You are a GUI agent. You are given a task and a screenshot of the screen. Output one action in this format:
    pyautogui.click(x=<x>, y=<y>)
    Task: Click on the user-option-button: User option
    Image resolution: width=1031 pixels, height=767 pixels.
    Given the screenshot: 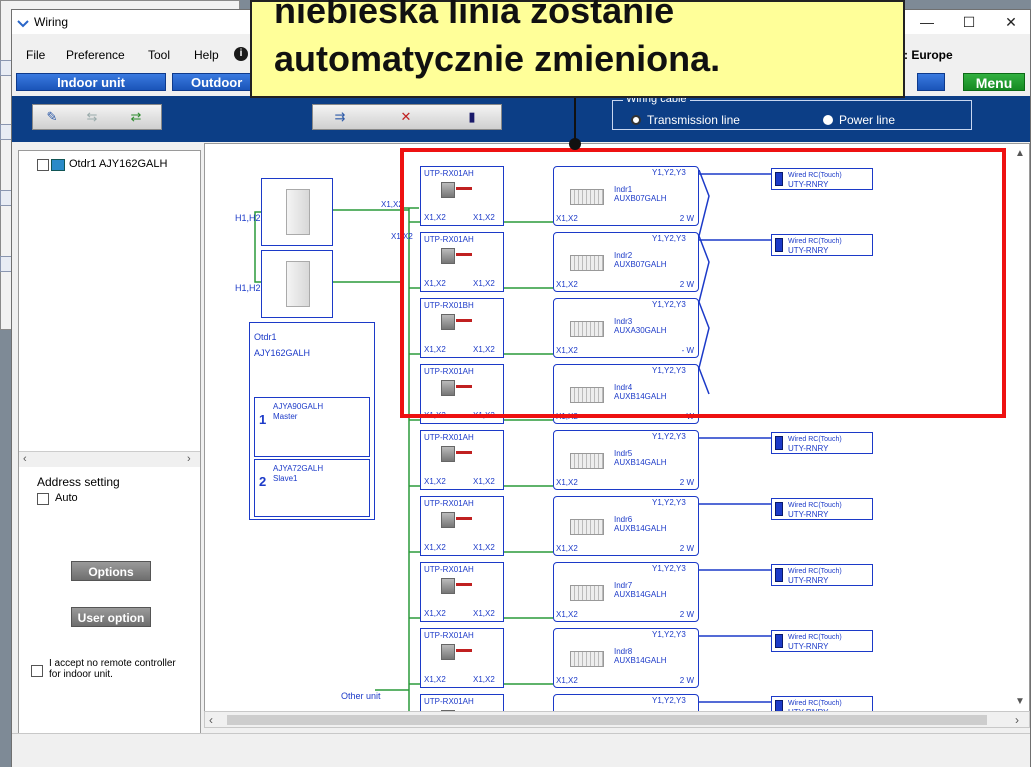 What is the action you would take?
    pyautogui.click(x=111, y=617)
    